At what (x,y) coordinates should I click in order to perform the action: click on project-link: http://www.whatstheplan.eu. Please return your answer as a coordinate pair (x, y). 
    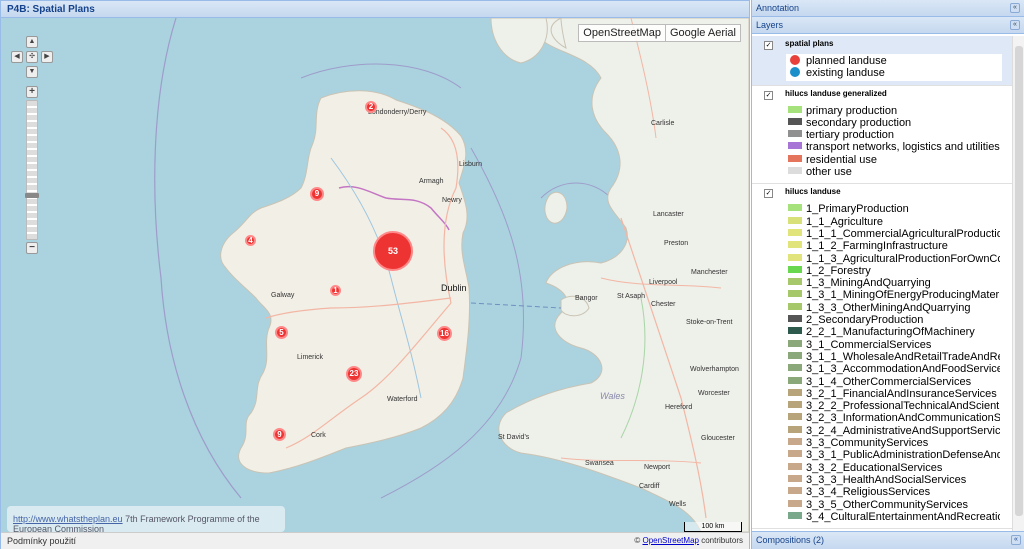
    Looking at the image, I should click on (68, 519).